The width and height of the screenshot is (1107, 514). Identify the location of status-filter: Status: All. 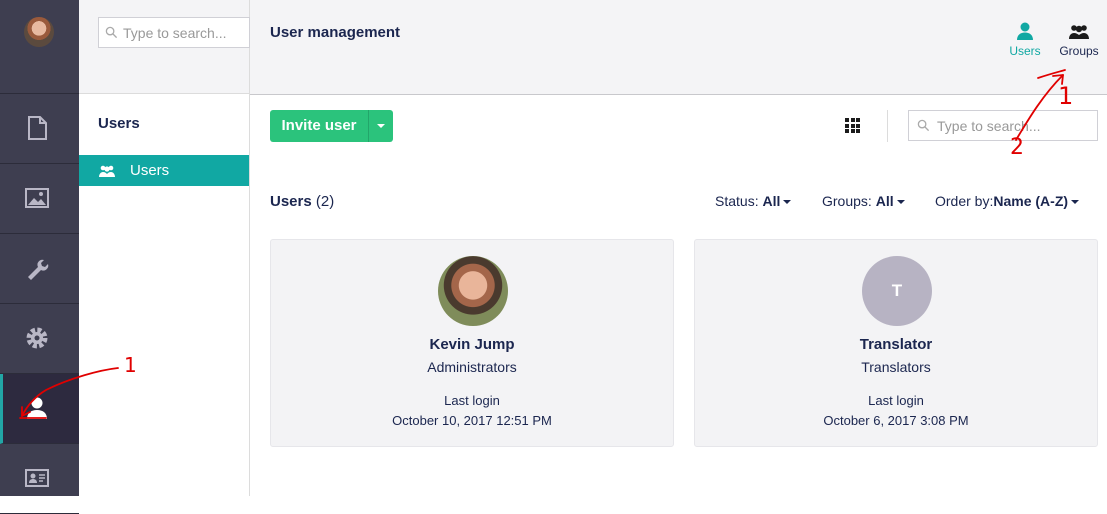
(753, 201).